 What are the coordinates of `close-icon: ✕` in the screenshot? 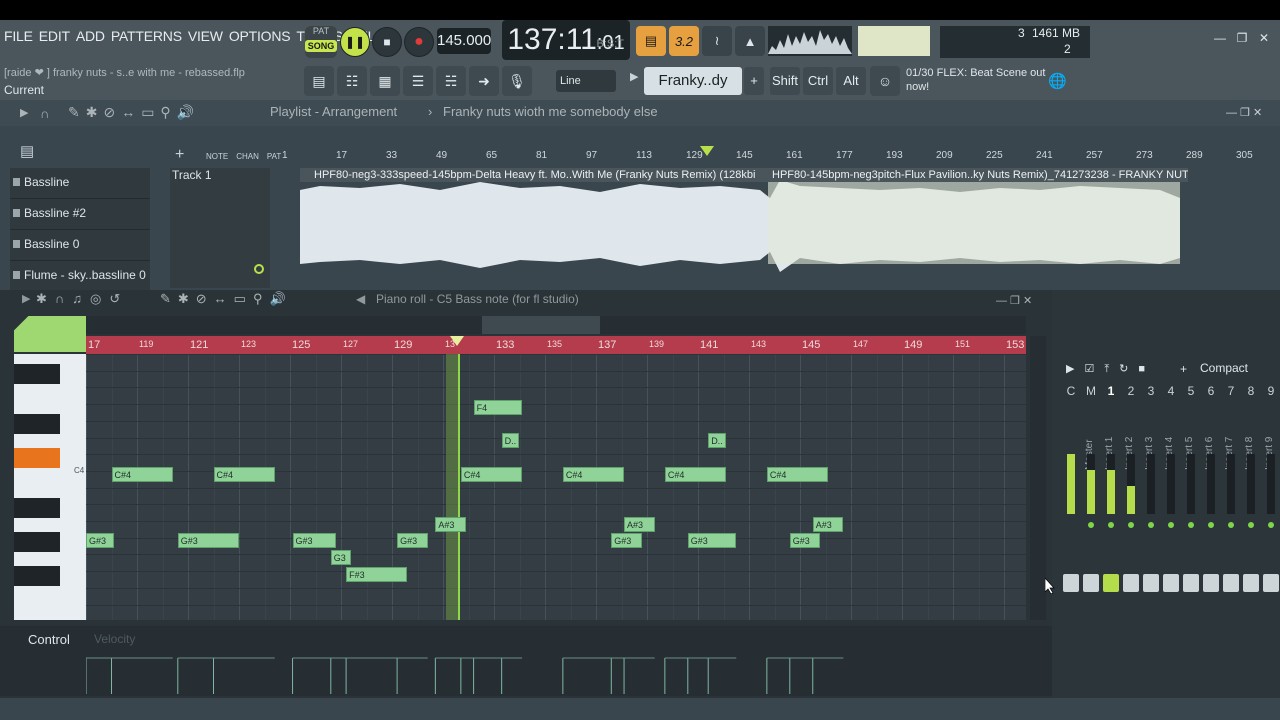 It's located at (1264, 38).